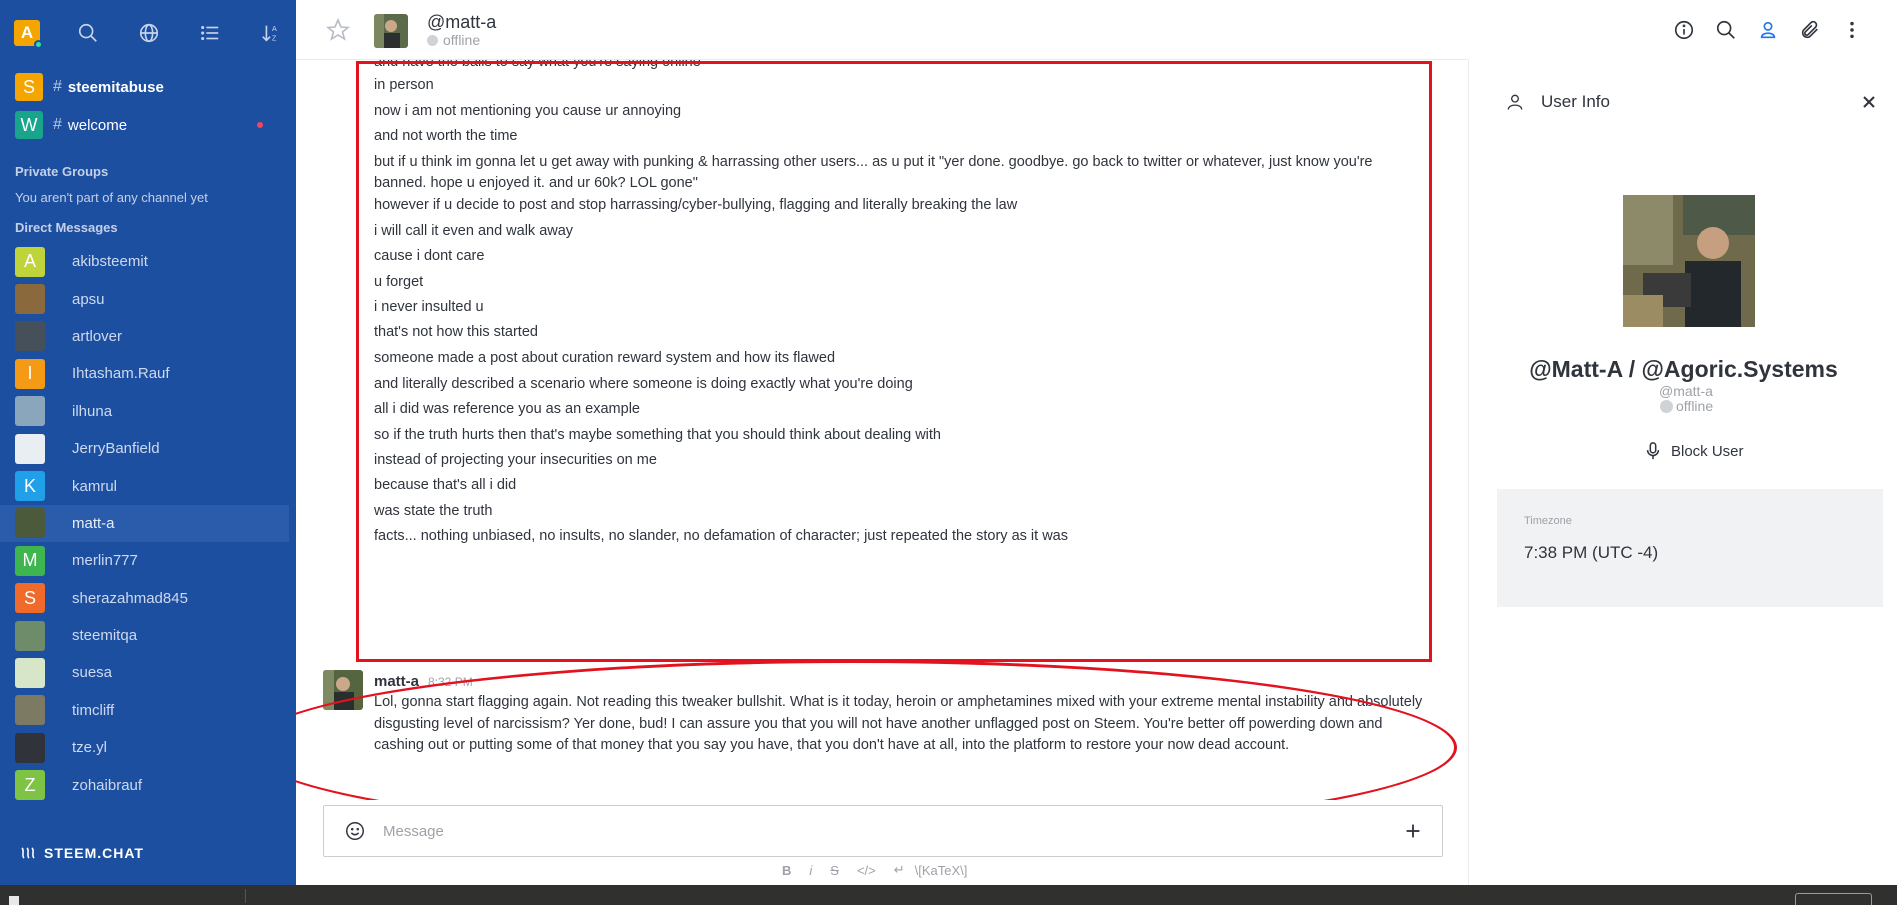  What do you see at coordinates (810, 870) in the screenshot?
I see `italic-button: i` at bounding box center [810, 870].